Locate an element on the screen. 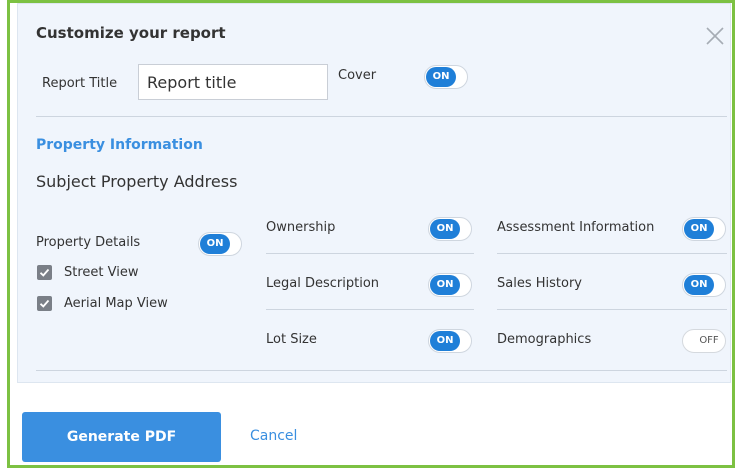  cancel-link: Cancel is located at coordinates (273, 436).